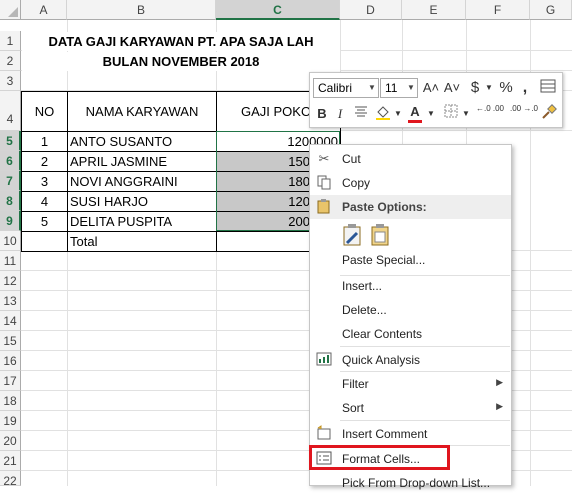  What do you see at coordinates (44, 10) in the screenshot?
I see `column-header-a: A` at bounding box center [44, 10].